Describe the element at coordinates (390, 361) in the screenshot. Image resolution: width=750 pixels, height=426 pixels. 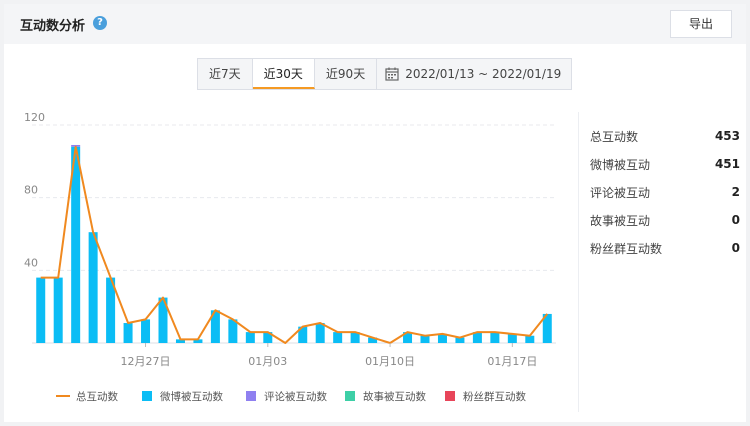
I see `x-tick-label: 01月10日` at that location.